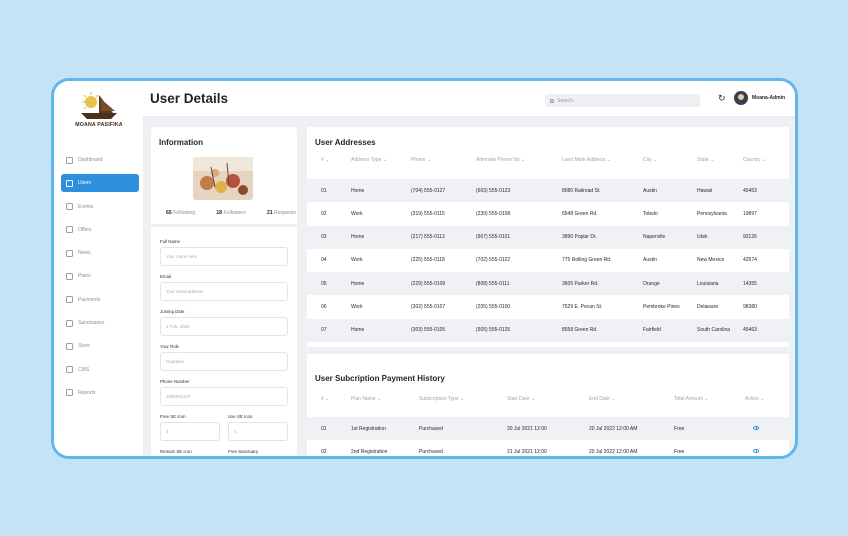 The width and height of the screenshot is (848, 536). What do you see at coordinates (750, 260) in the screenshot?
I see `table-cell: 42574` at bounding box center [750, 260].